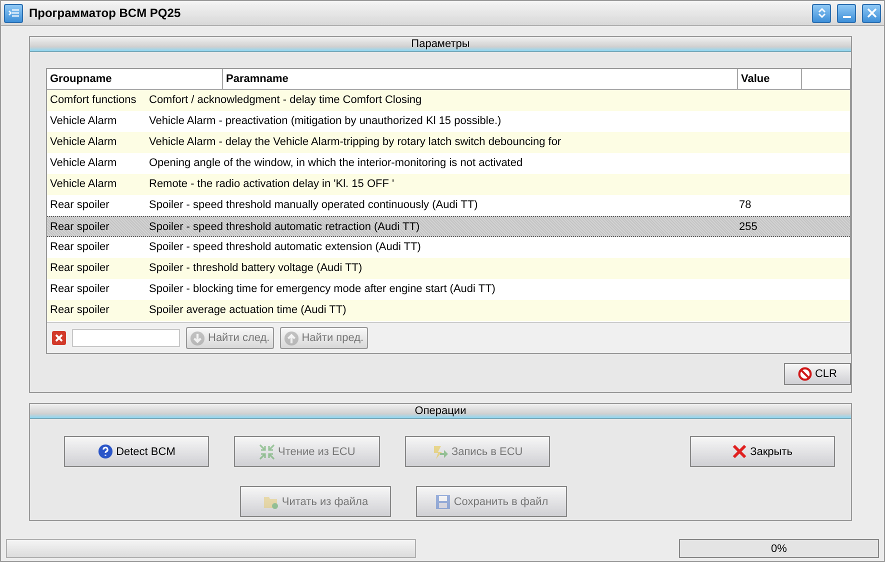  I want to click on table-row: Rear spoiler Spoiler - threshold battery voltage (Audi TT), so click(448, 268).